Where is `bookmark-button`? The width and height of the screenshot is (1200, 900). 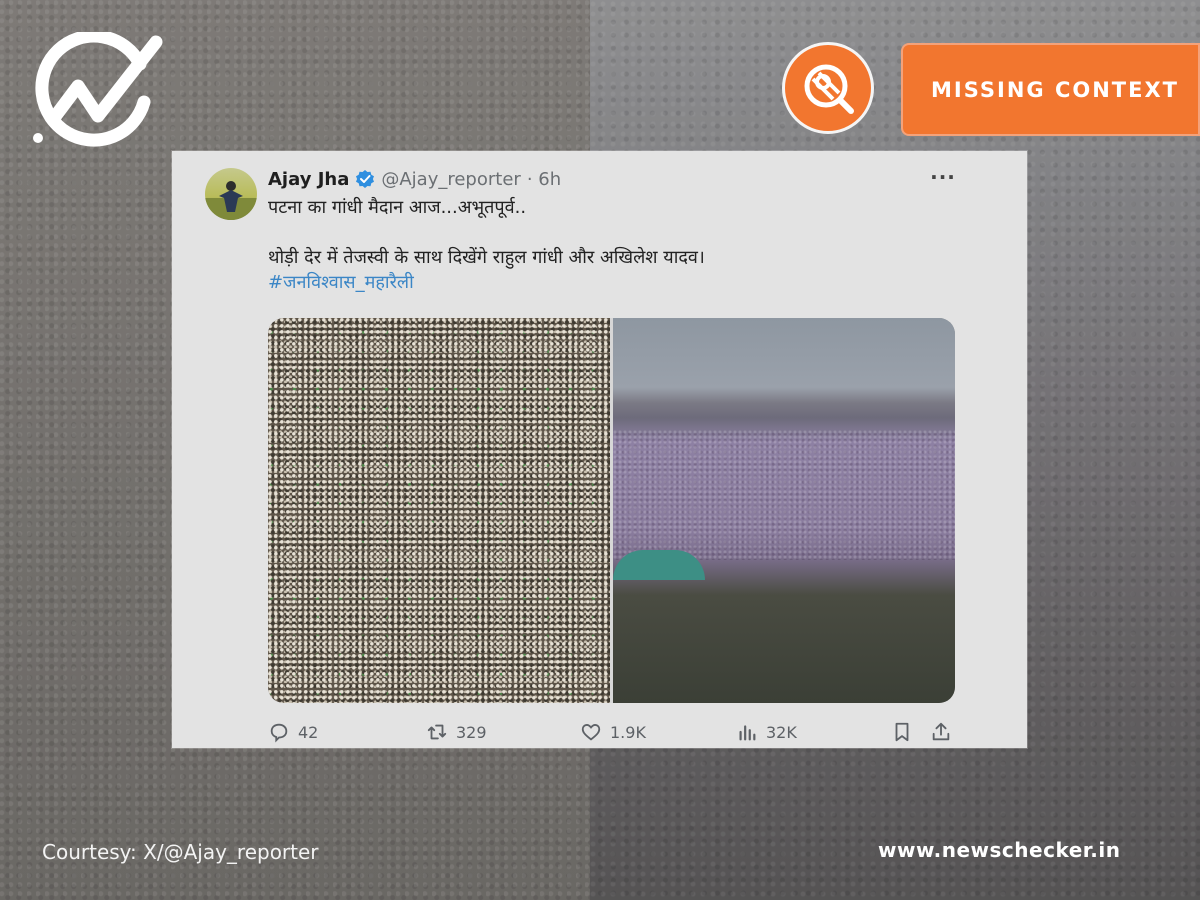 bookmark-button is located at coordinates (902, 732).